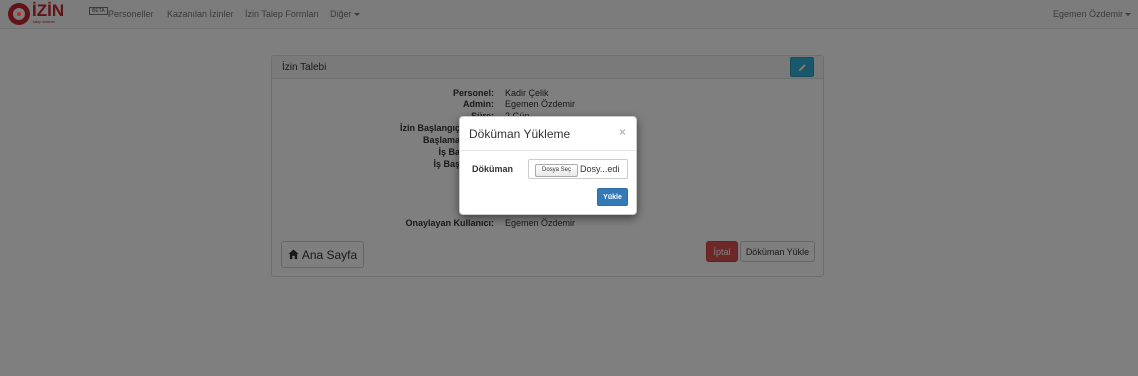  What do you see at coordinates (520, 134) in the screenshot?
I see `modal-title: Döküman Yükleme` at bounding box center [520, 134].